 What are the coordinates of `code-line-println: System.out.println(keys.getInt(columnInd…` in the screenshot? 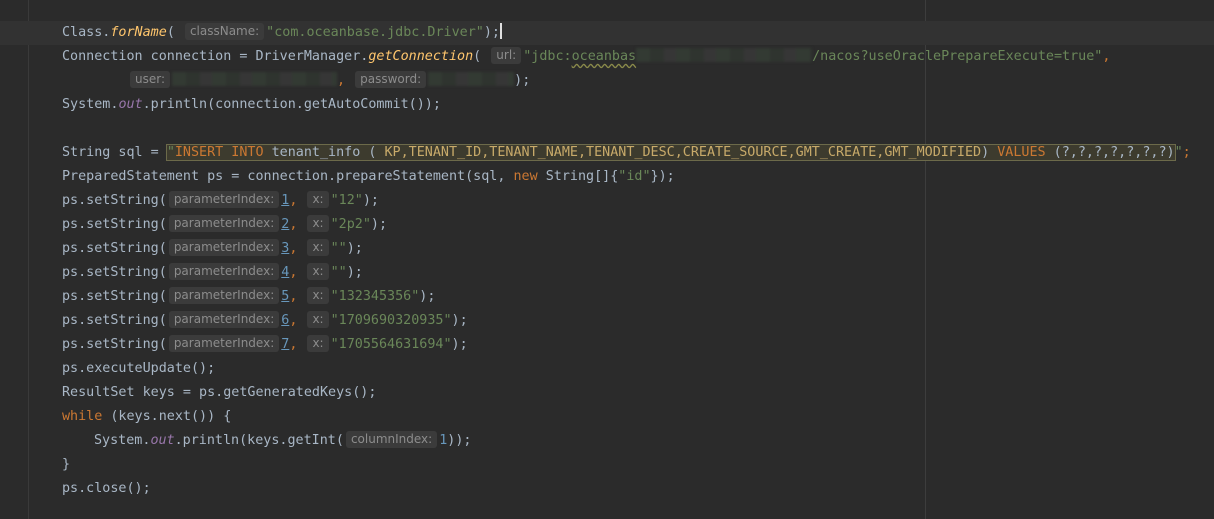 It's located at (282, 441).